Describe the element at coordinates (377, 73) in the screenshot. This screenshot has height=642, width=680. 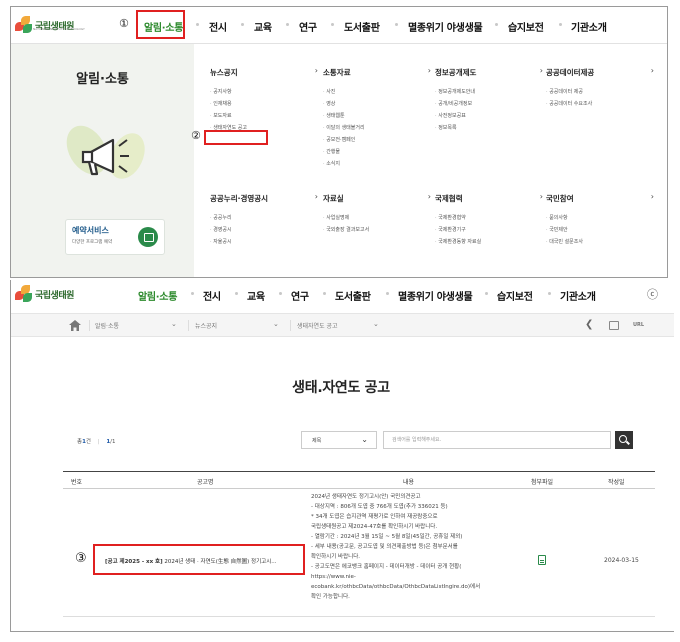
I see `menu-column-head: 소통자료 ›` at that location.